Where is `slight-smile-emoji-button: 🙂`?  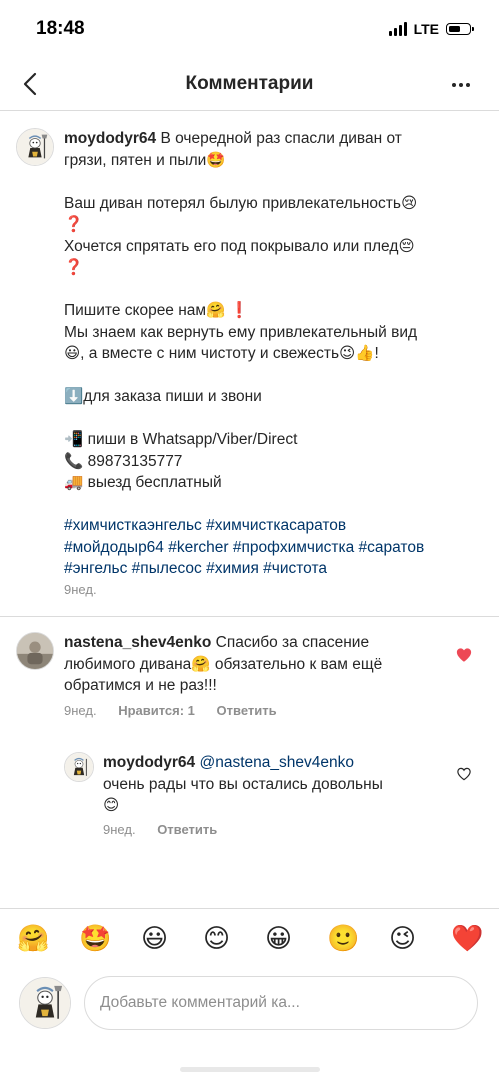
slight-smile-emoji-button: 🙂 is located at coordinates (343, 938).